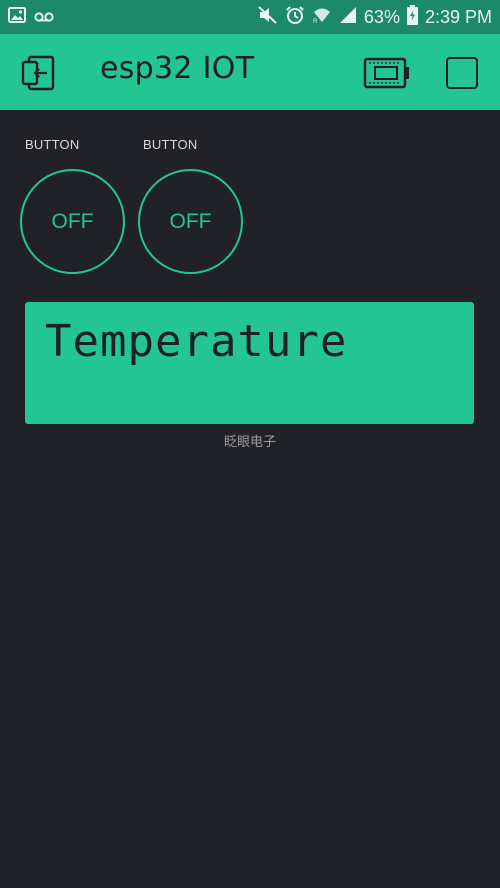  I want to click on app-bar: esp32 IOT, so click(250, 72).